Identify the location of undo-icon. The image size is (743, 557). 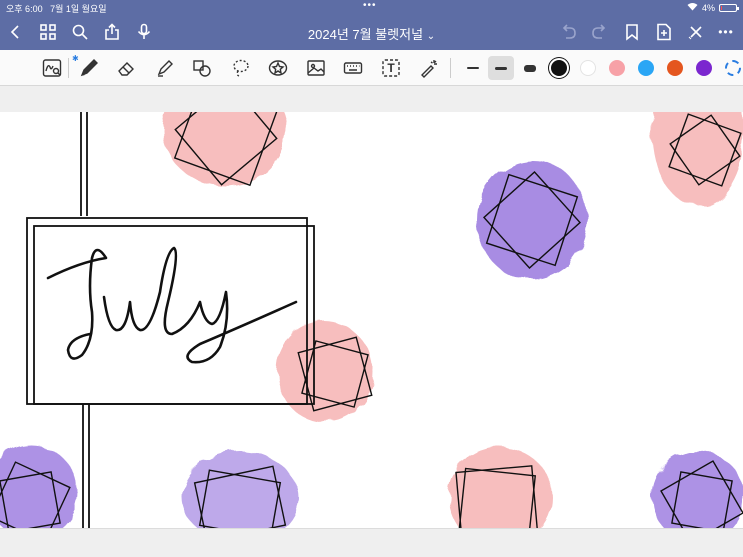
(568, 32).